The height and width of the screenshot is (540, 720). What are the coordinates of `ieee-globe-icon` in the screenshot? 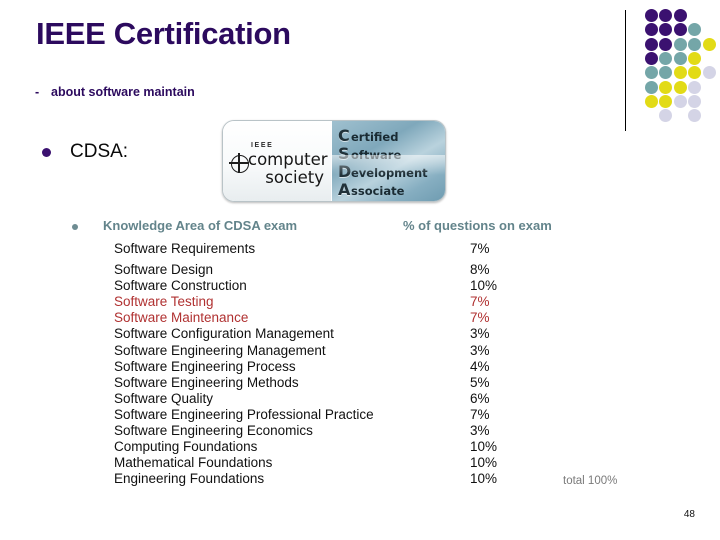 It's located at (239, 163).